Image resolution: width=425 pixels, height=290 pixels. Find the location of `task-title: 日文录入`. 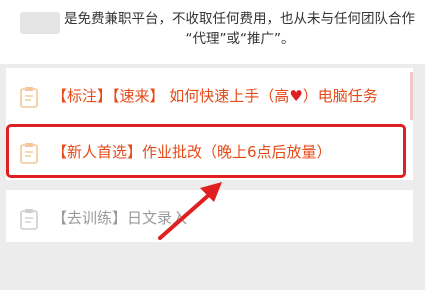

task-title: 日文录入 is located at coordinates (157, 218).